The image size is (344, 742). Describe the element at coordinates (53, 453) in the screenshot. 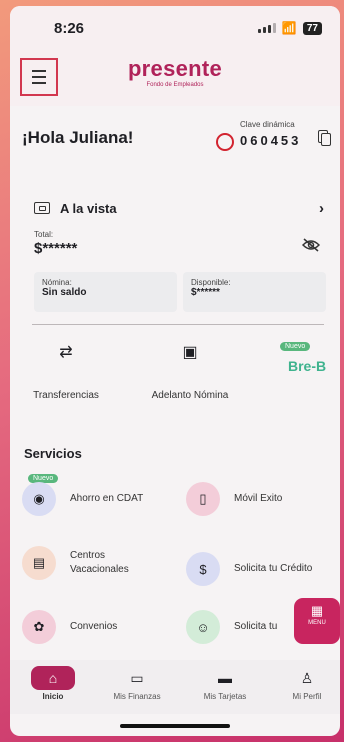

I see `services-title: Servicios` at that location.